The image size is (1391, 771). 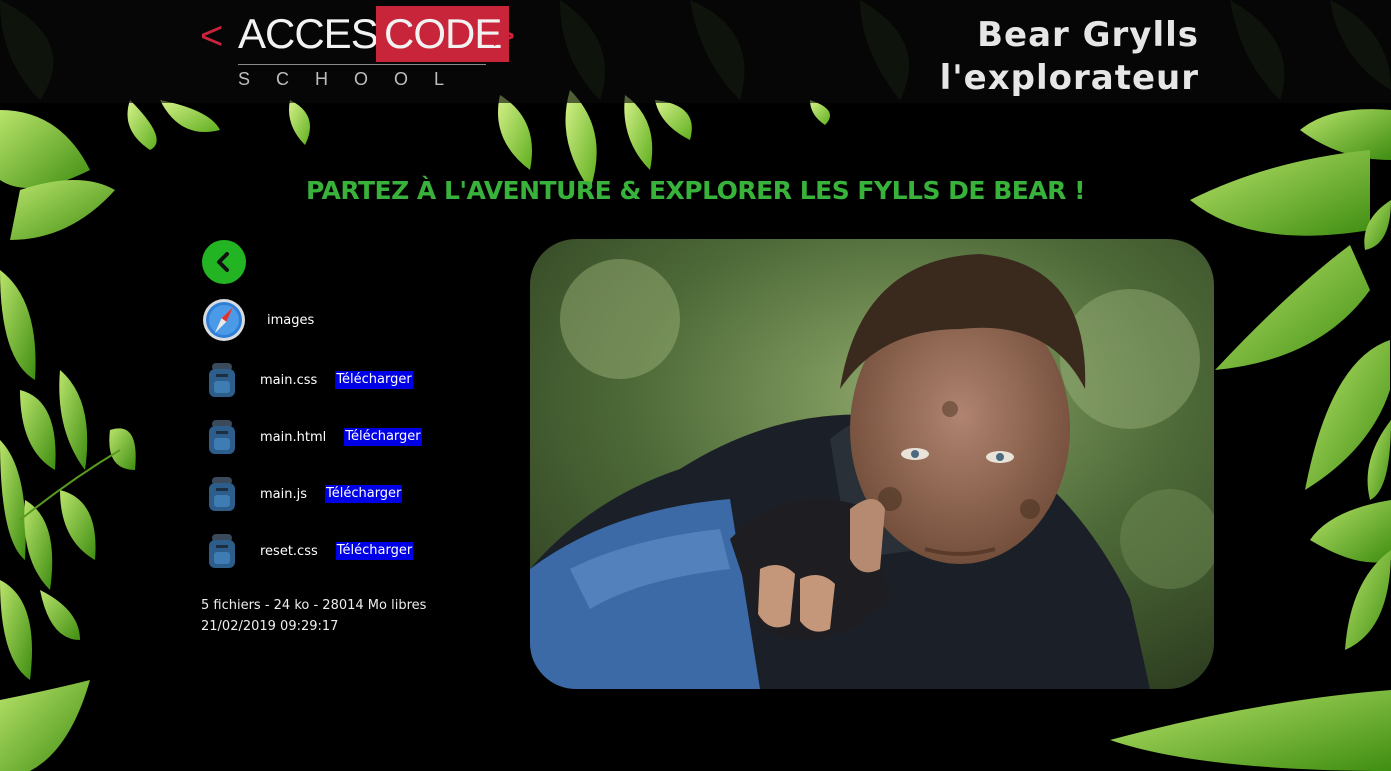 I want to click on status-summary: 5 fichiers - 24 ko - 28014 Mo libres, so click(x=314, y=605).